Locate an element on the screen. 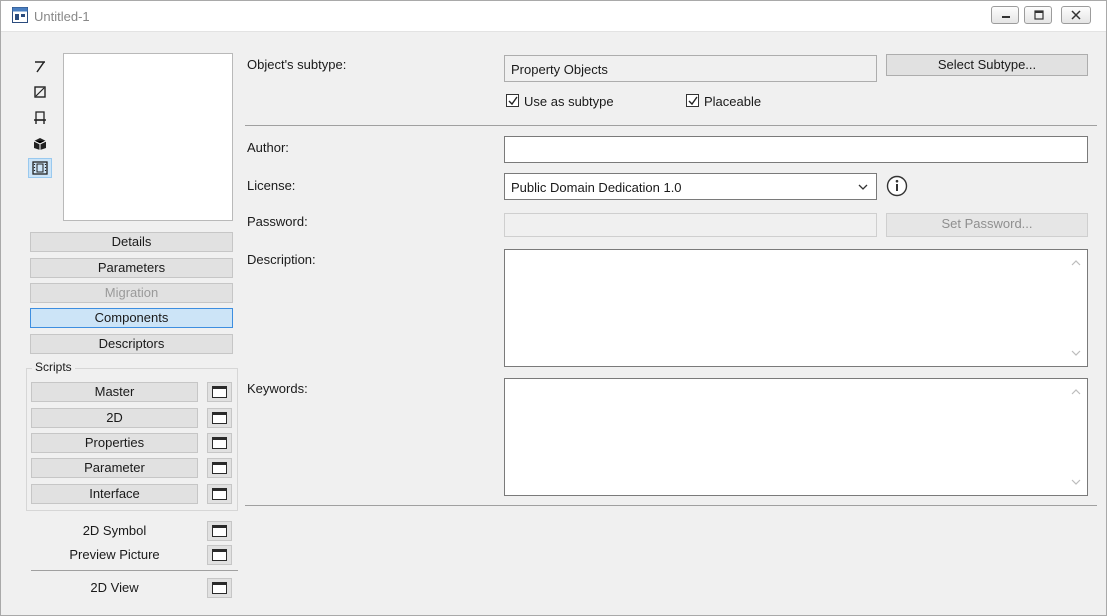  password-label: Password: is located at coordinates (277, 221).